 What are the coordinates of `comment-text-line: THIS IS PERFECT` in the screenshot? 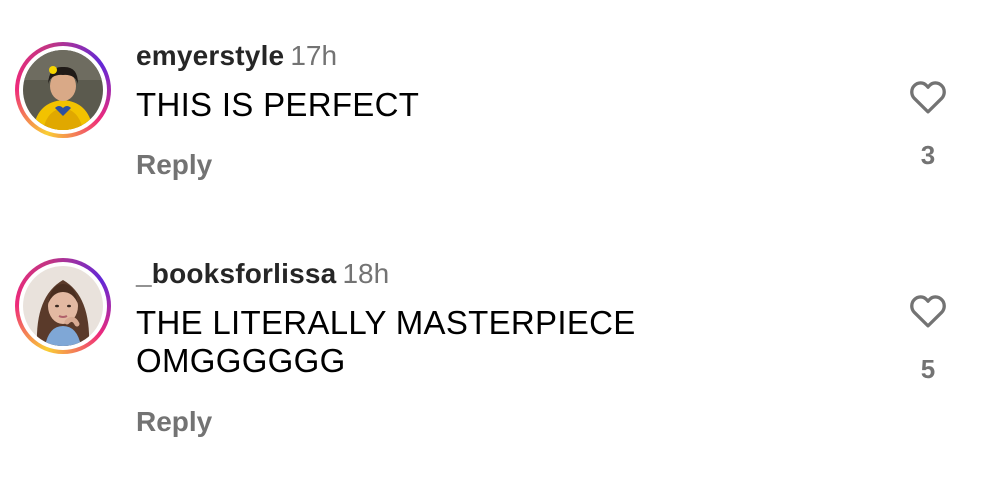 It's located at (278, 104).